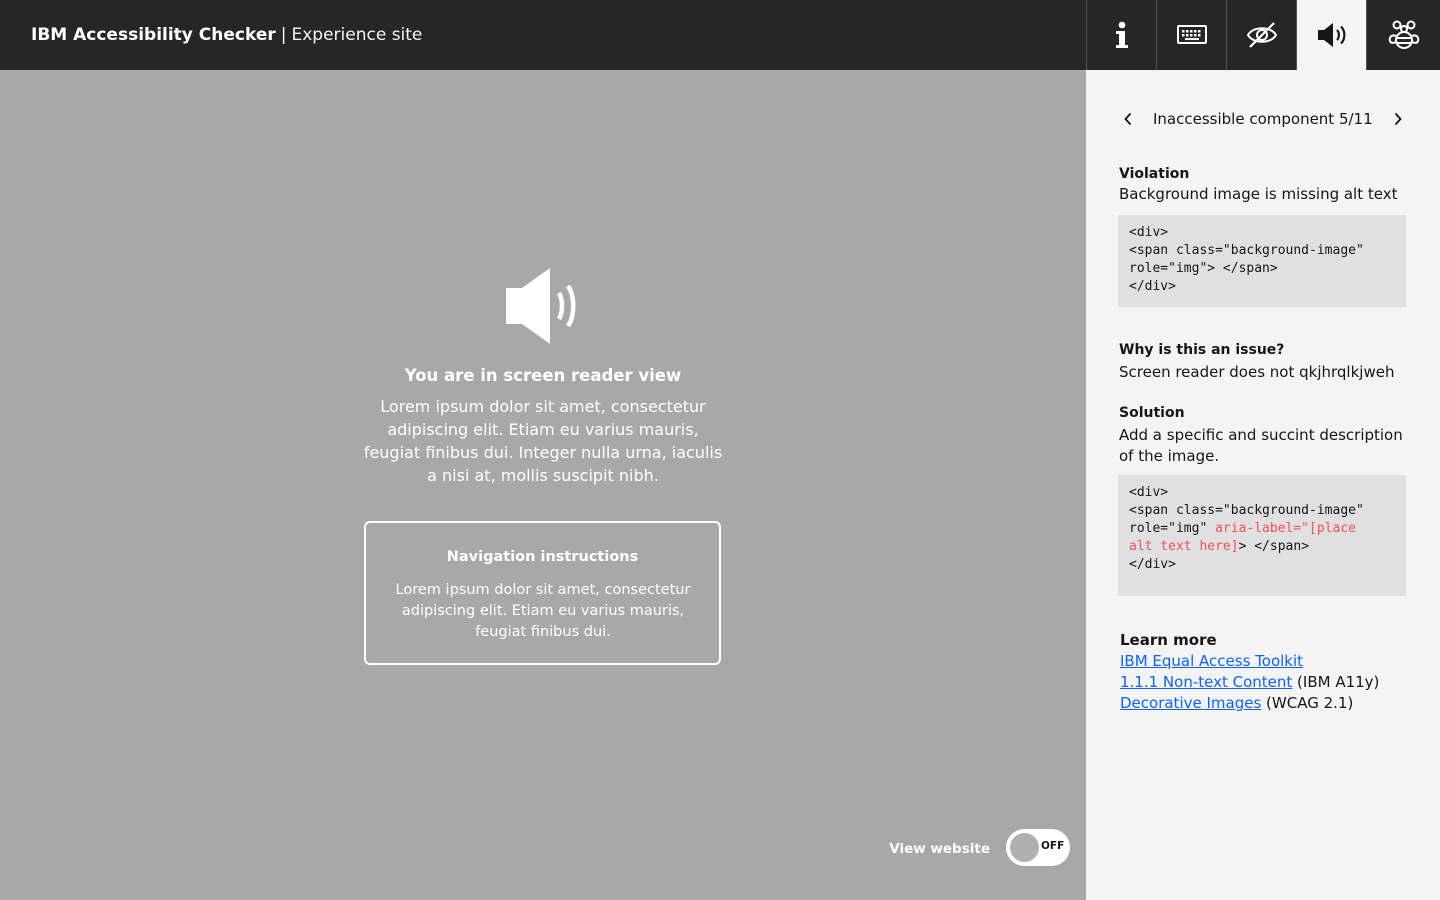 The image size is (1440, 900). I want to click on view-website-toggle: OFF, so click(1038, 847).